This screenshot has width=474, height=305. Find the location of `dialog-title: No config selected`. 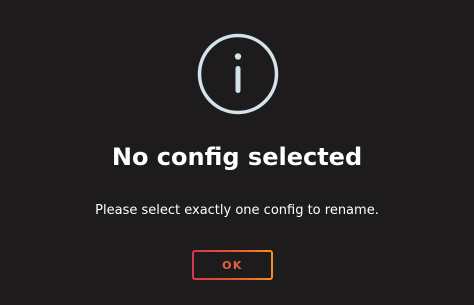

dialog-title: No config selected is located at coordinates (237, 157).